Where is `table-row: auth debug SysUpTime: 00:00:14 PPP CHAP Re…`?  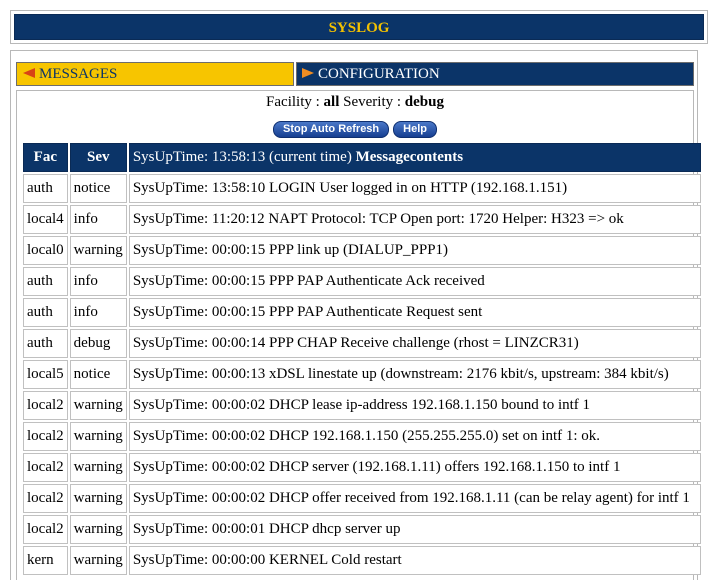
table-row: auth debug SysUpTime: 00:00:14 PPP CHAP Re… is located at coordinates (362, 343).